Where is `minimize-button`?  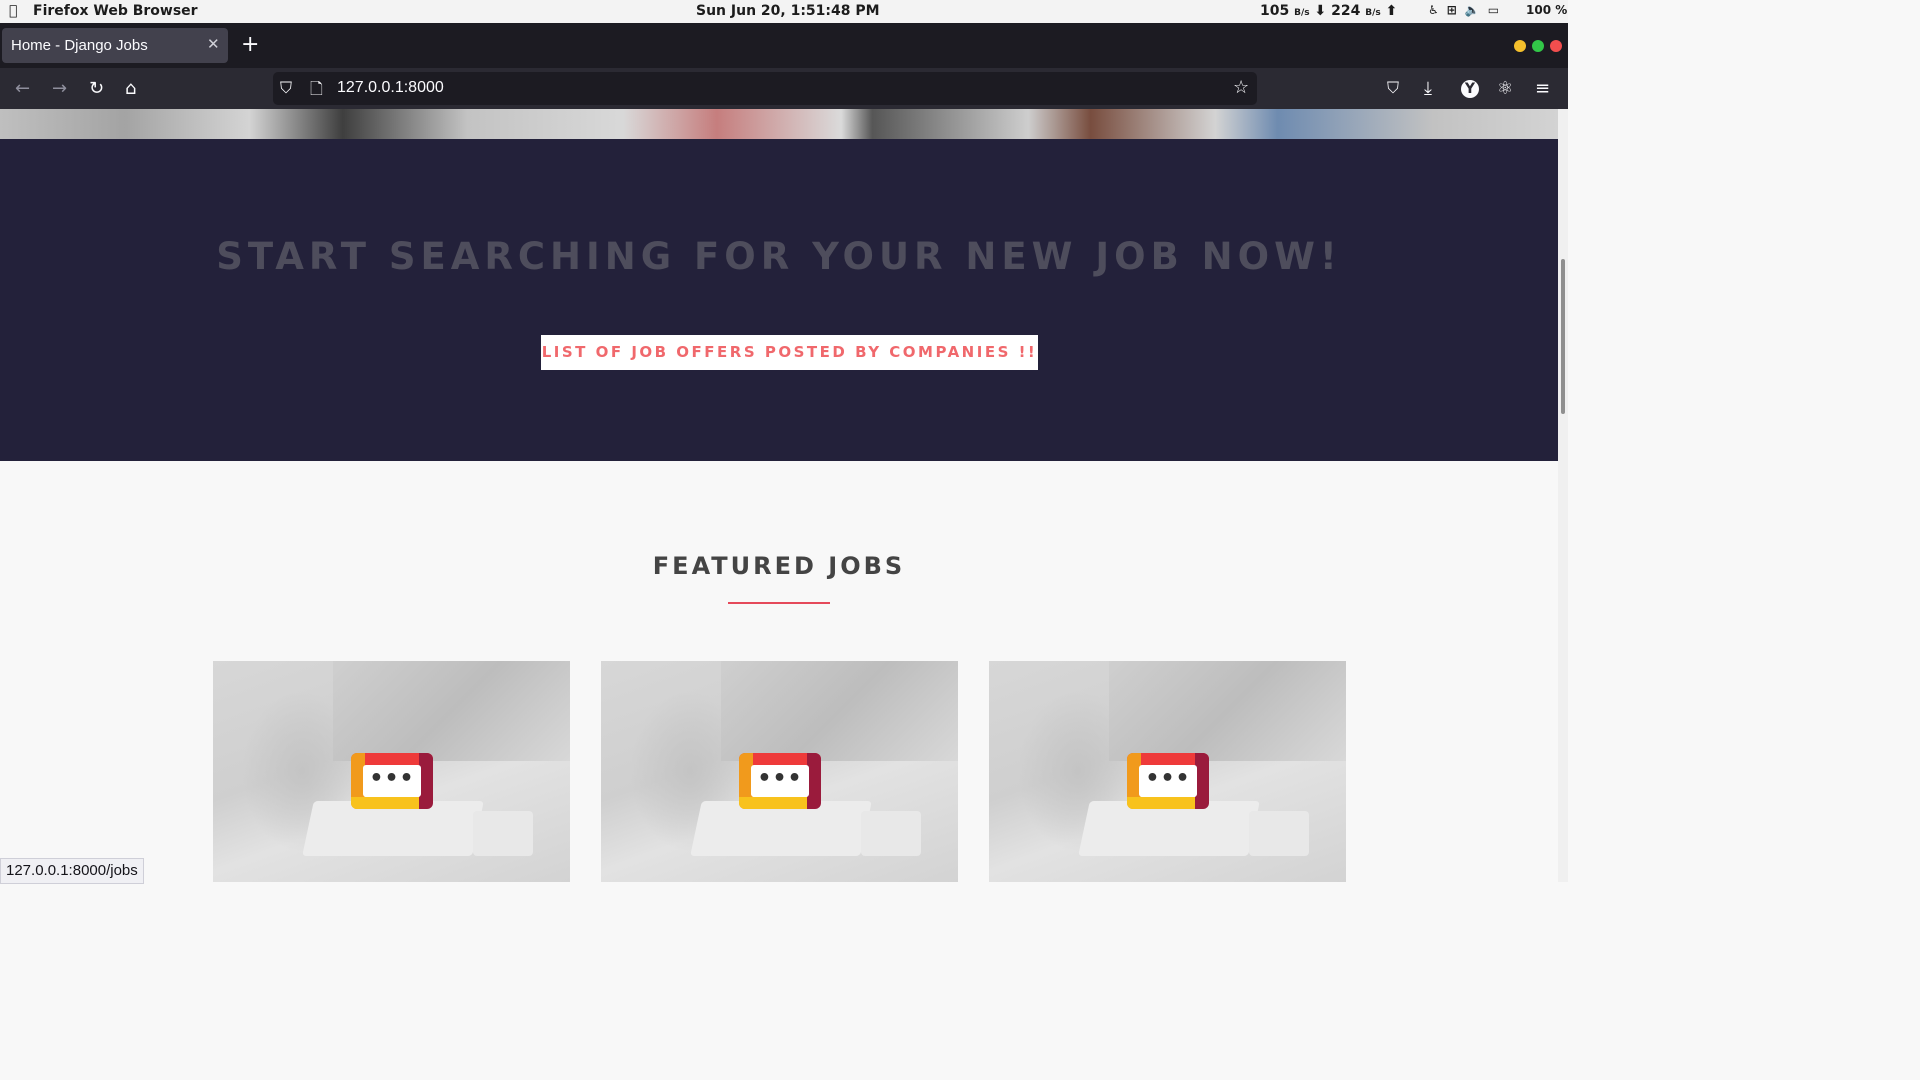
minimize-button is located at coordinates (1520, 46).